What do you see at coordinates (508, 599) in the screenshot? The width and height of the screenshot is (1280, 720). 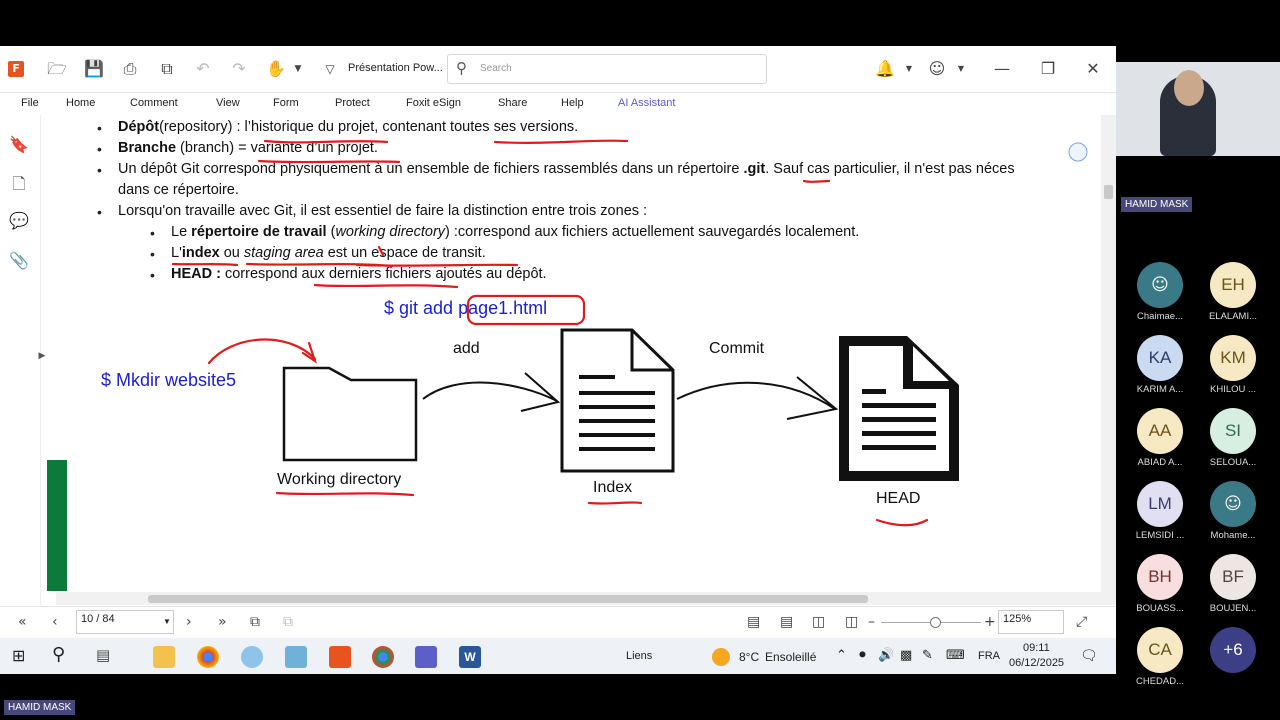 I see `horizontal-scroll-thumb` at bounding box center [508, 599].